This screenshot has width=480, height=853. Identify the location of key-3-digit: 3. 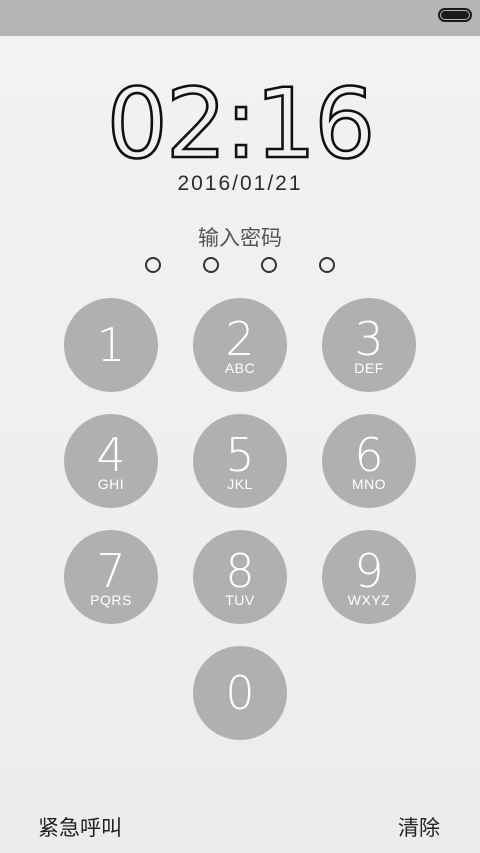
(369, 339).